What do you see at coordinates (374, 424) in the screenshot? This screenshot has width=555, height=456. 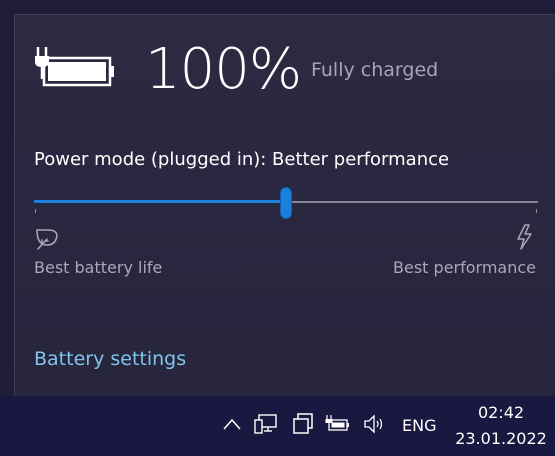 I see `volume-icon` at bounding box center [374, 424].